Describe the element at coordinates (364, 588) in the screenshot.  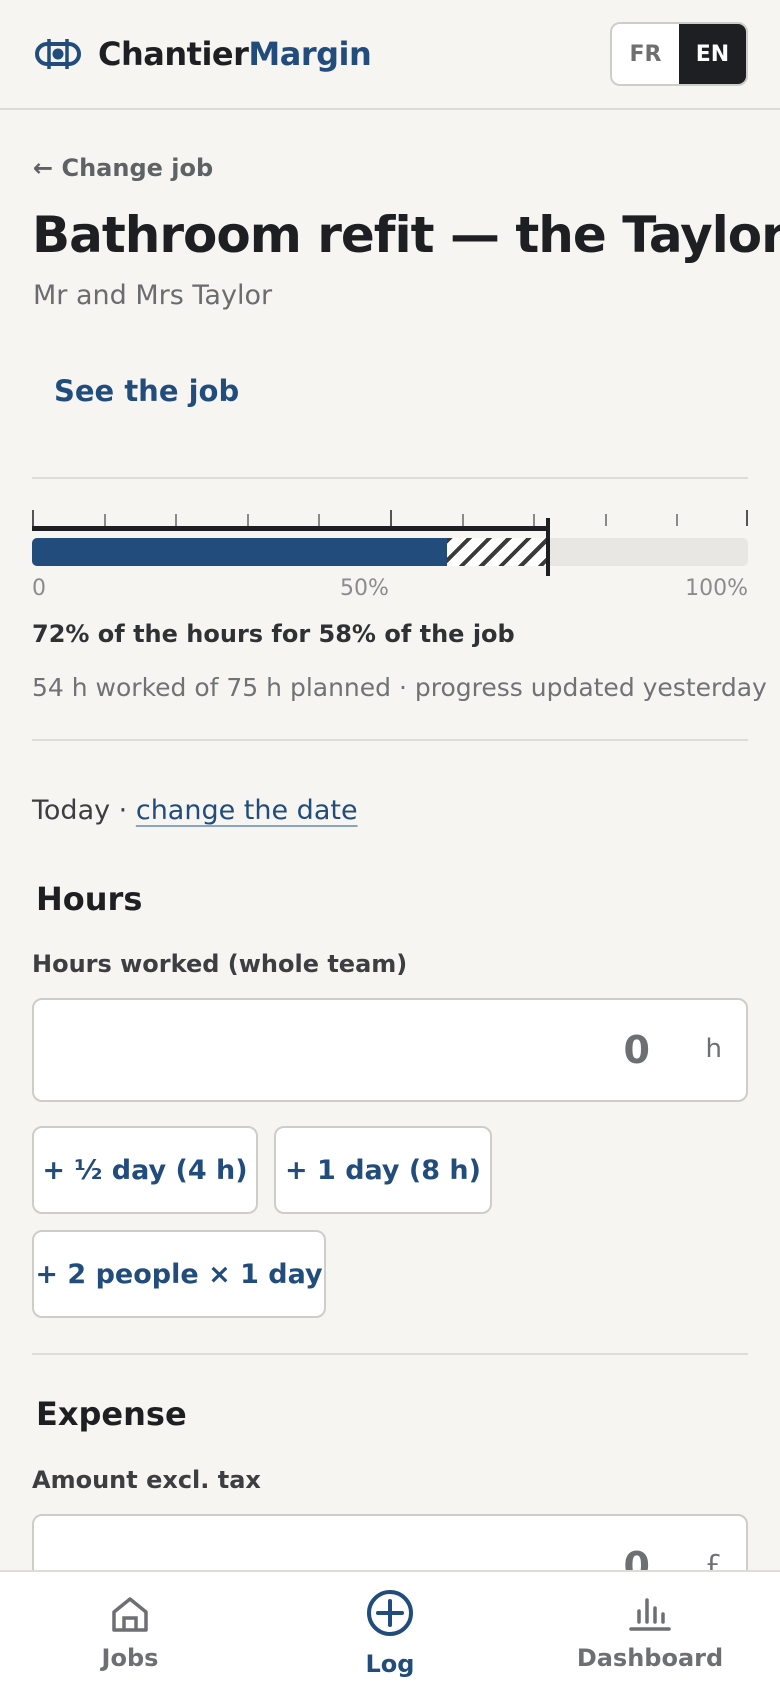
I see `scale-mid: 50%` at that location.